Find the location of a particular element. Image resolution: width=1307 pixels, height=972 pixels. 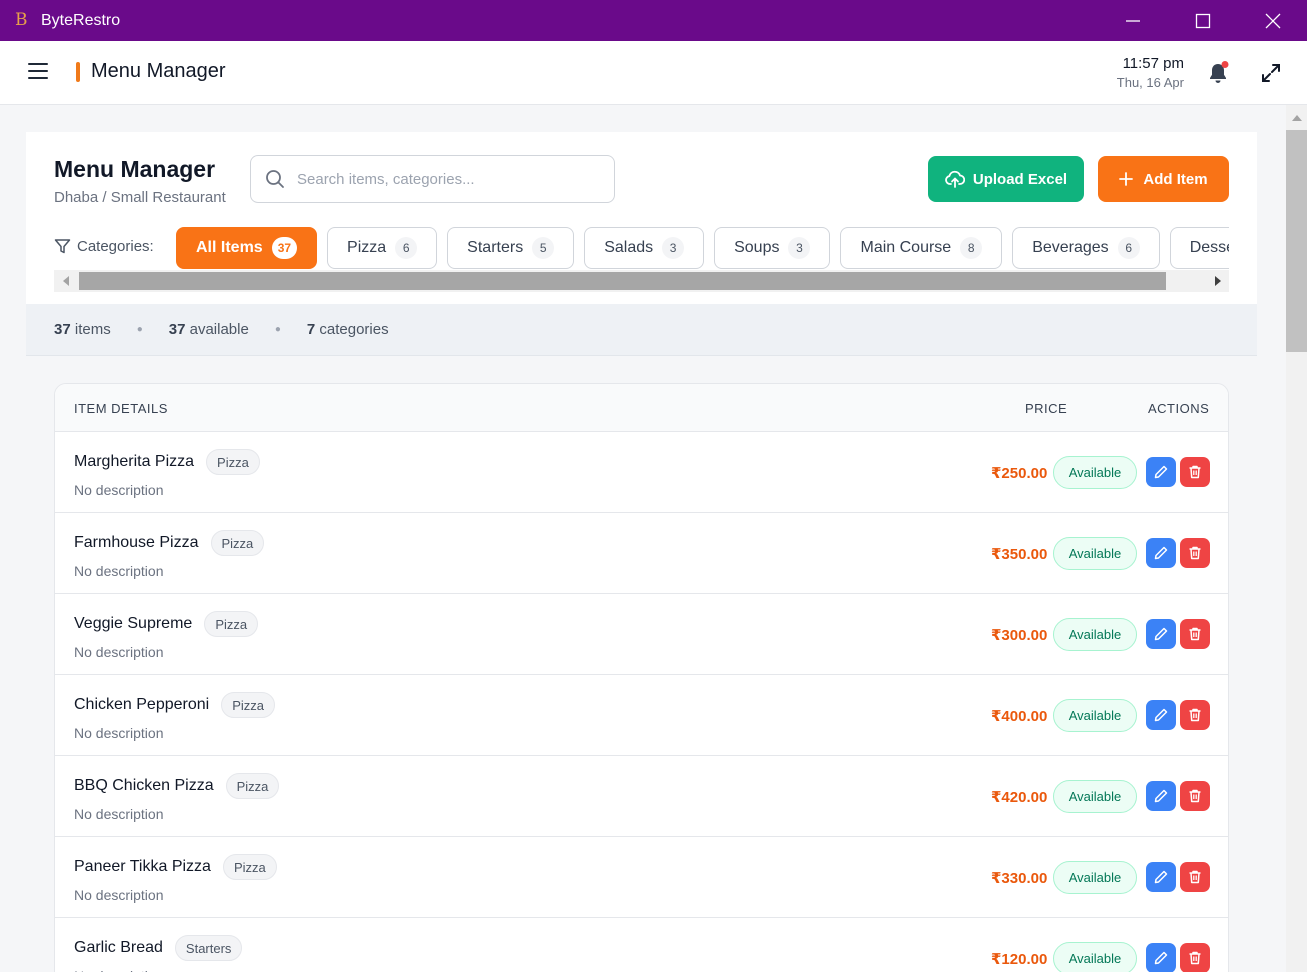

item-name: Margherita Pizza is located at coordinates (134, 461).